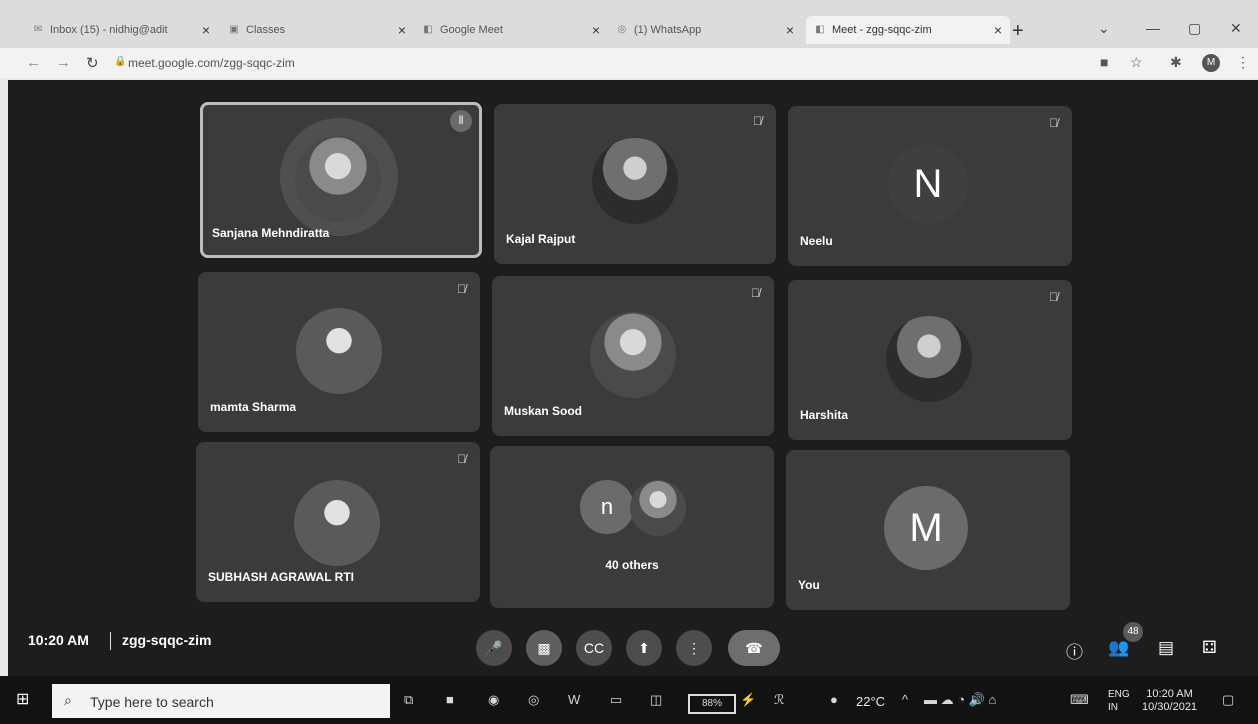 This screenshot has width=1258, height=724. What do you see at coordinates (120, 61) in the screenshot?
I see `lock-icon: 🔒` at bounding box center [120, 61].